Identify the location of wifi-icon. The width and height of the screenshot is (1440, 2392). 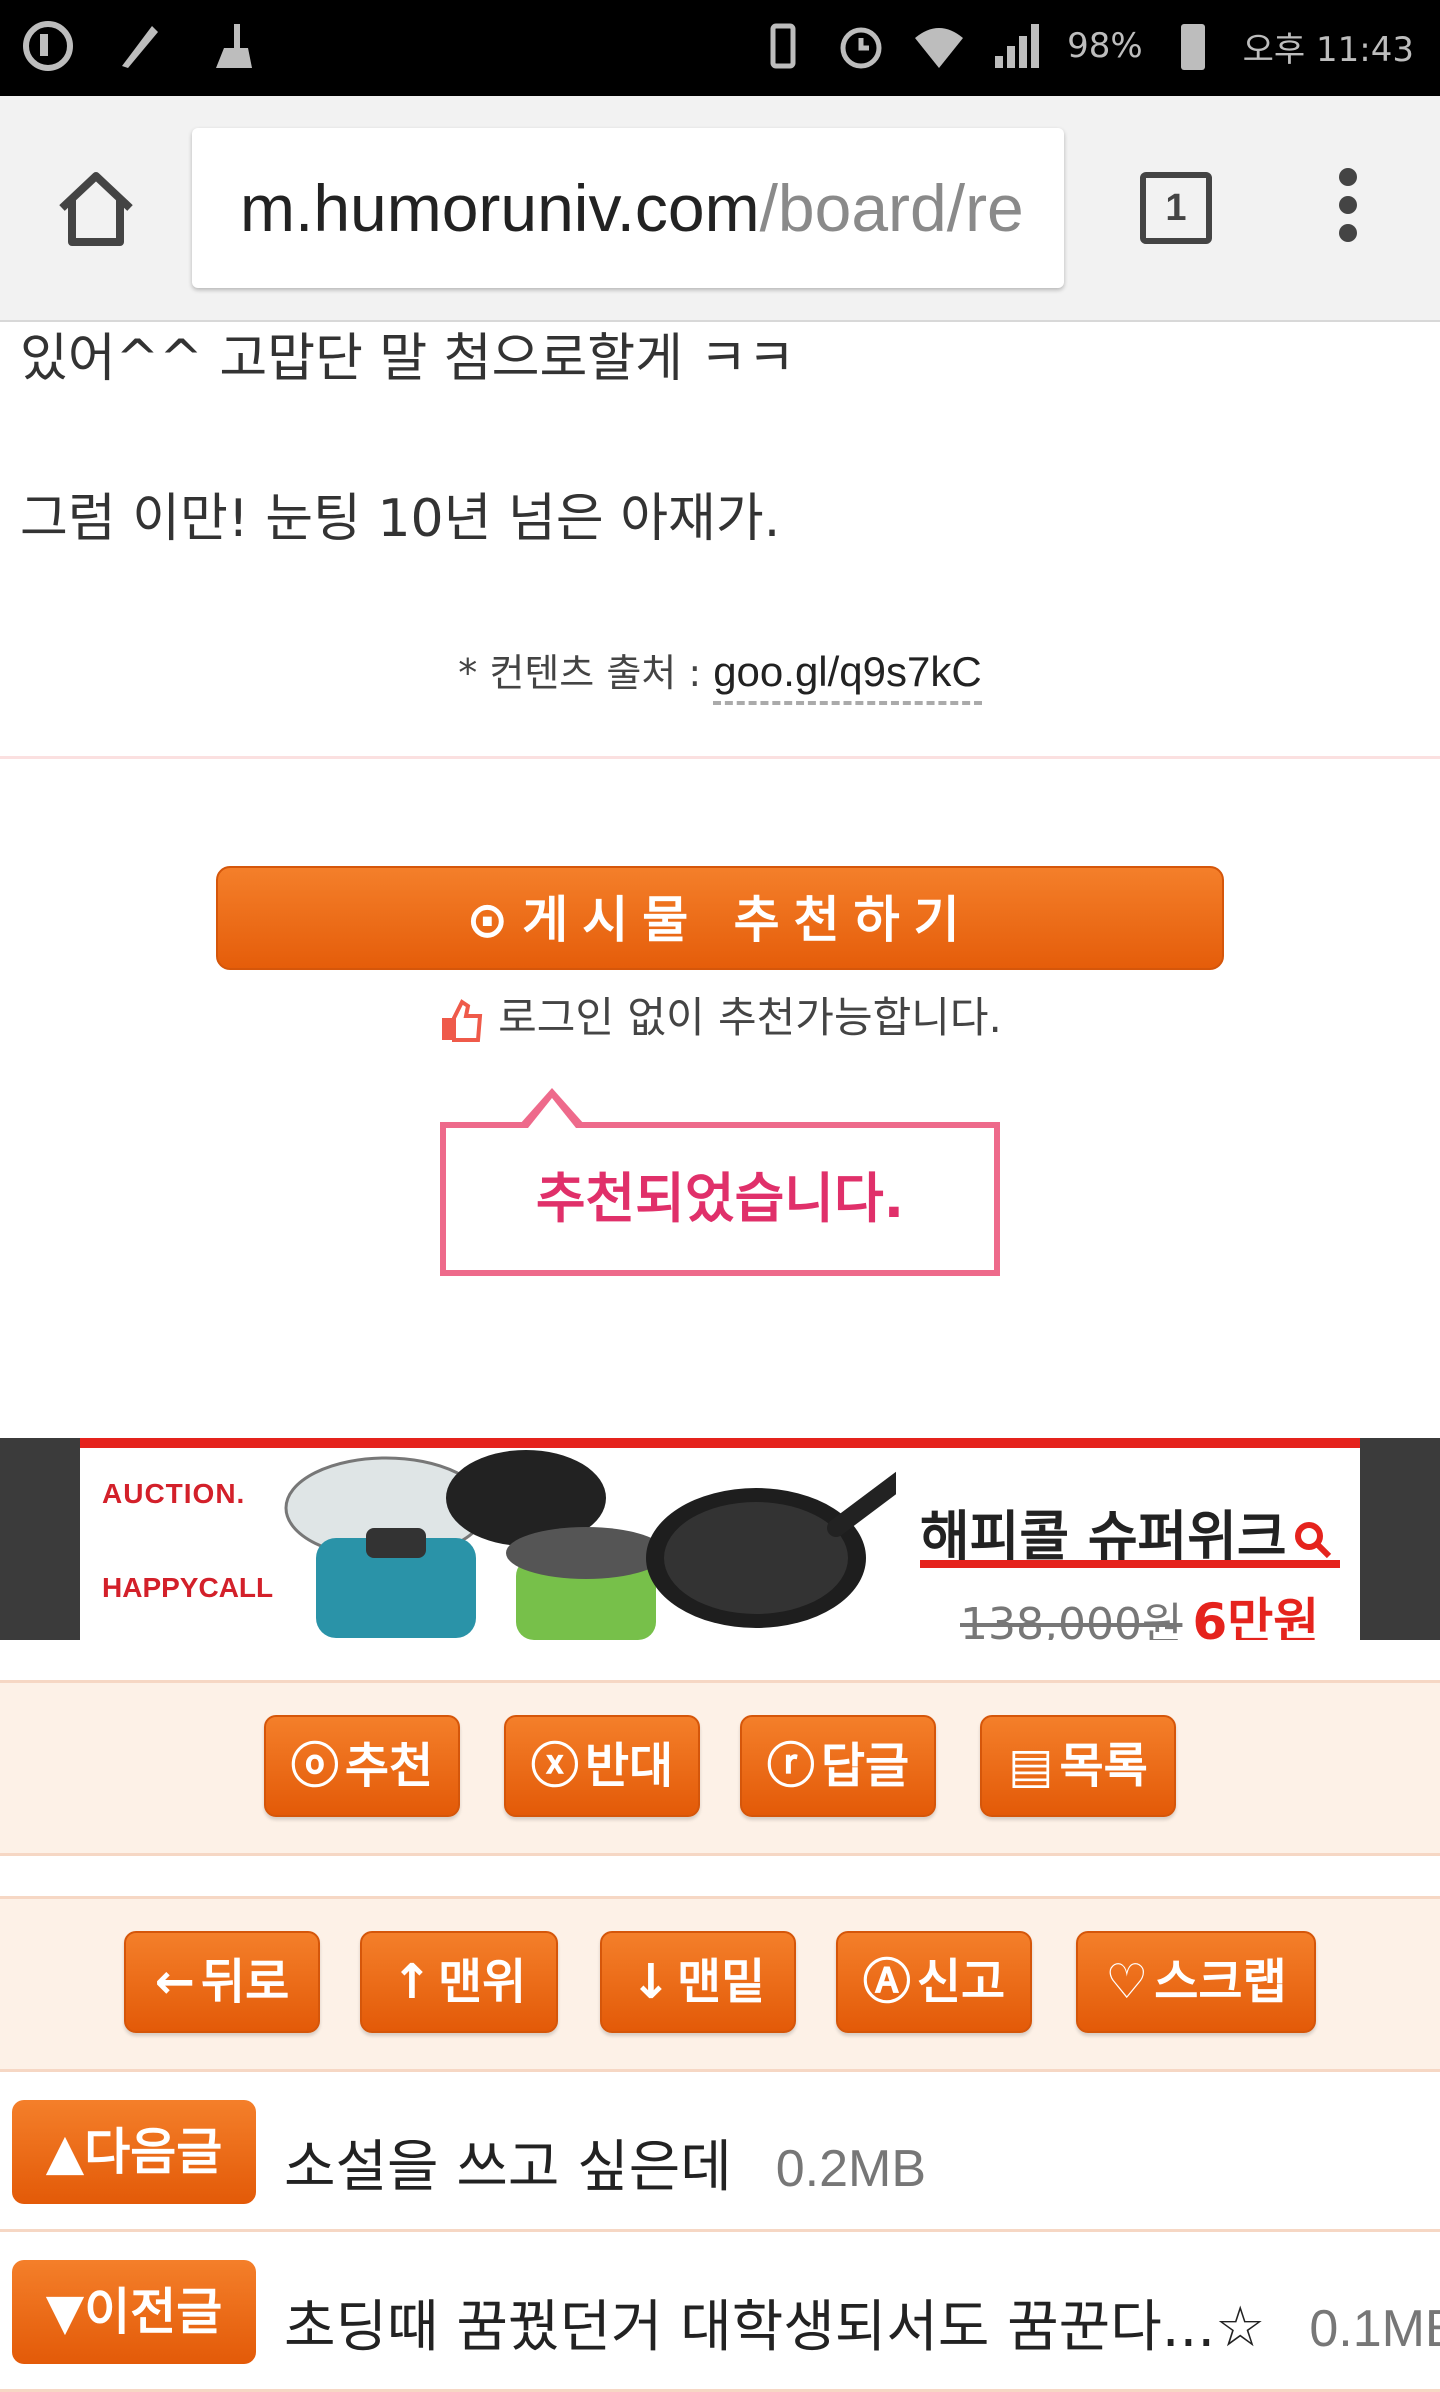
(939, 48).